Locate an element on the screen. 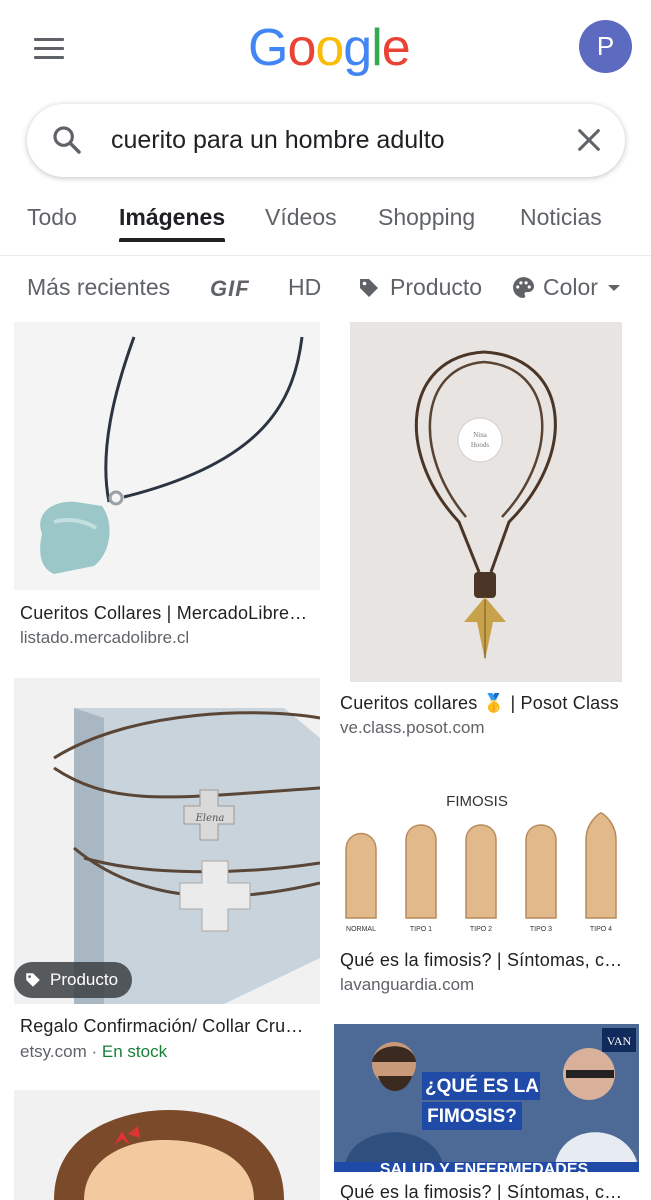 The height and width of the screenshot is (1200, 651). result-source: listado.mercadolibre.cl is located at coordinates (104, 638).